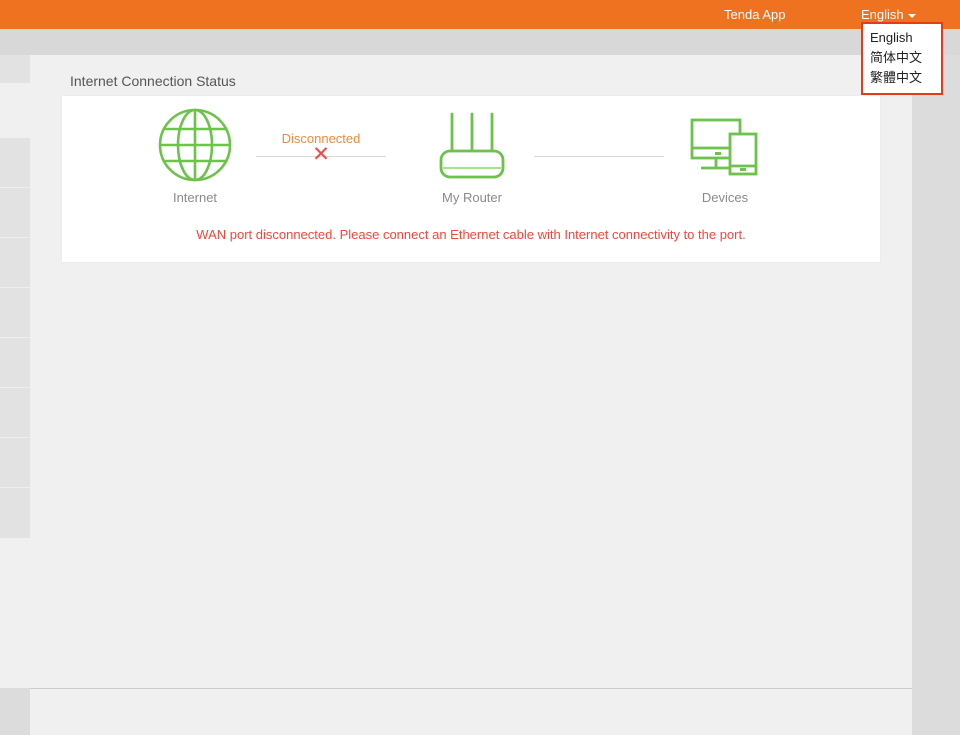  Describe the element at coordinates (471, 688) in the screenshot. I see `content-divider` at that location.